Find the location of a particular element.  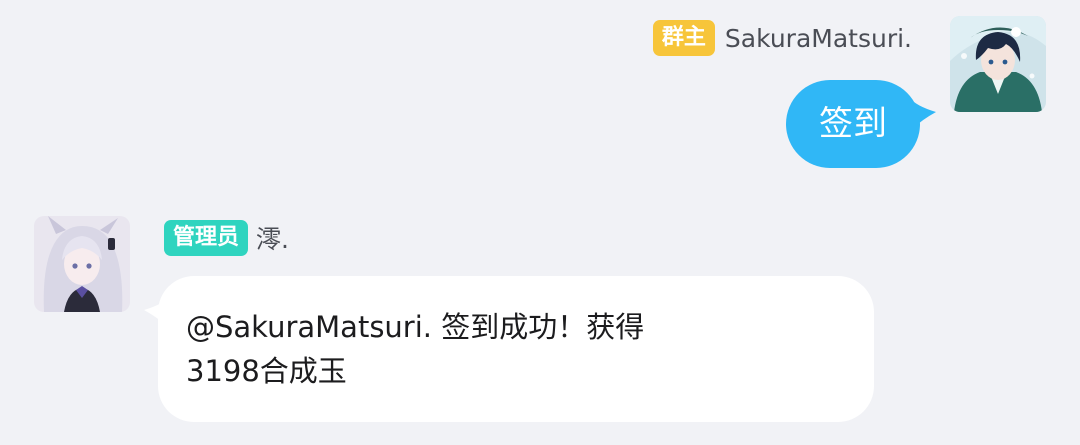

message-bubble: 签到 is located at coordinates (853, 124).